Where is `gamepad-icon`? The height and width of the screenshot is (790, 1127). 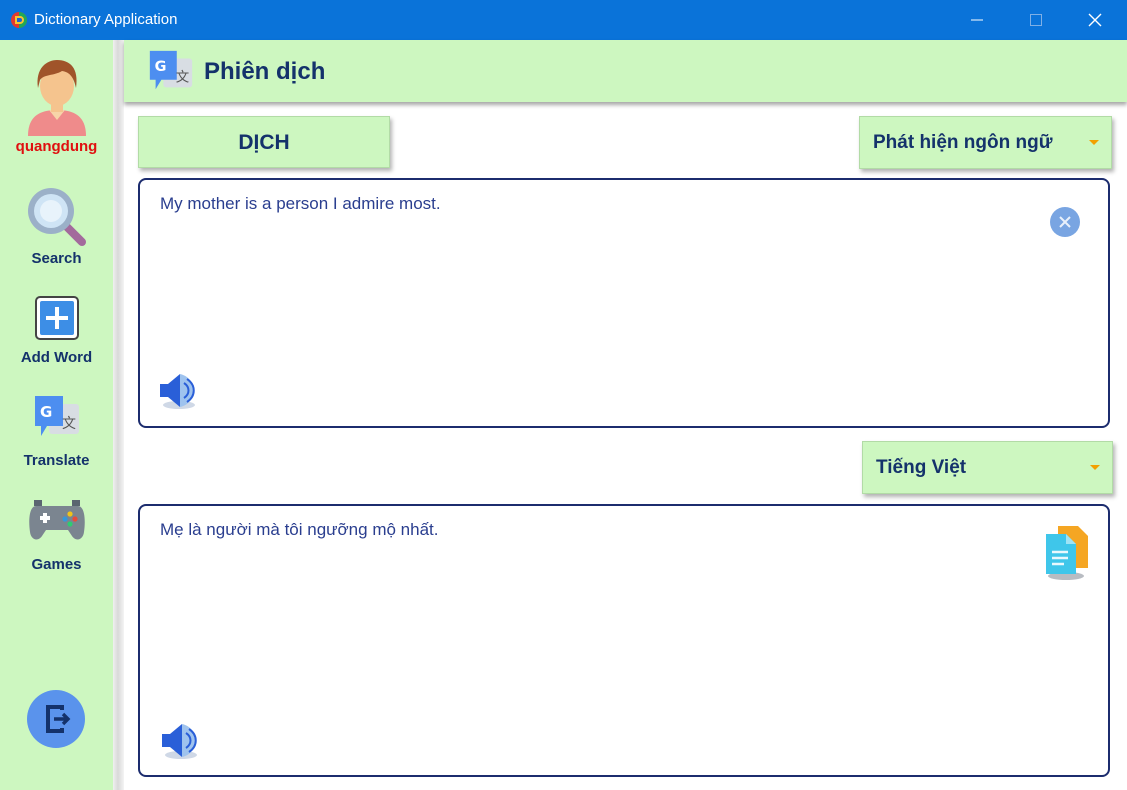 gamepad-icon is located at coordinates (56, 520).